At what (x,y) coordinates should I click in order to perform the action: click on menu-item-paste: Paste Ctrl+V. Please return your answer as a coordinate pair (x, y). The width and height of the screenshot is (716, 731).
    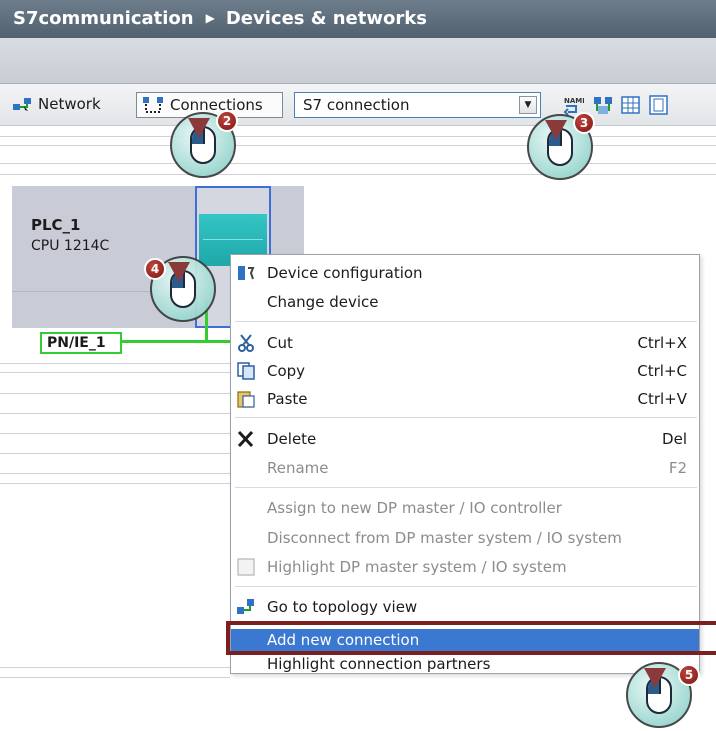
    Looking at the image, I should click on (465, 399).